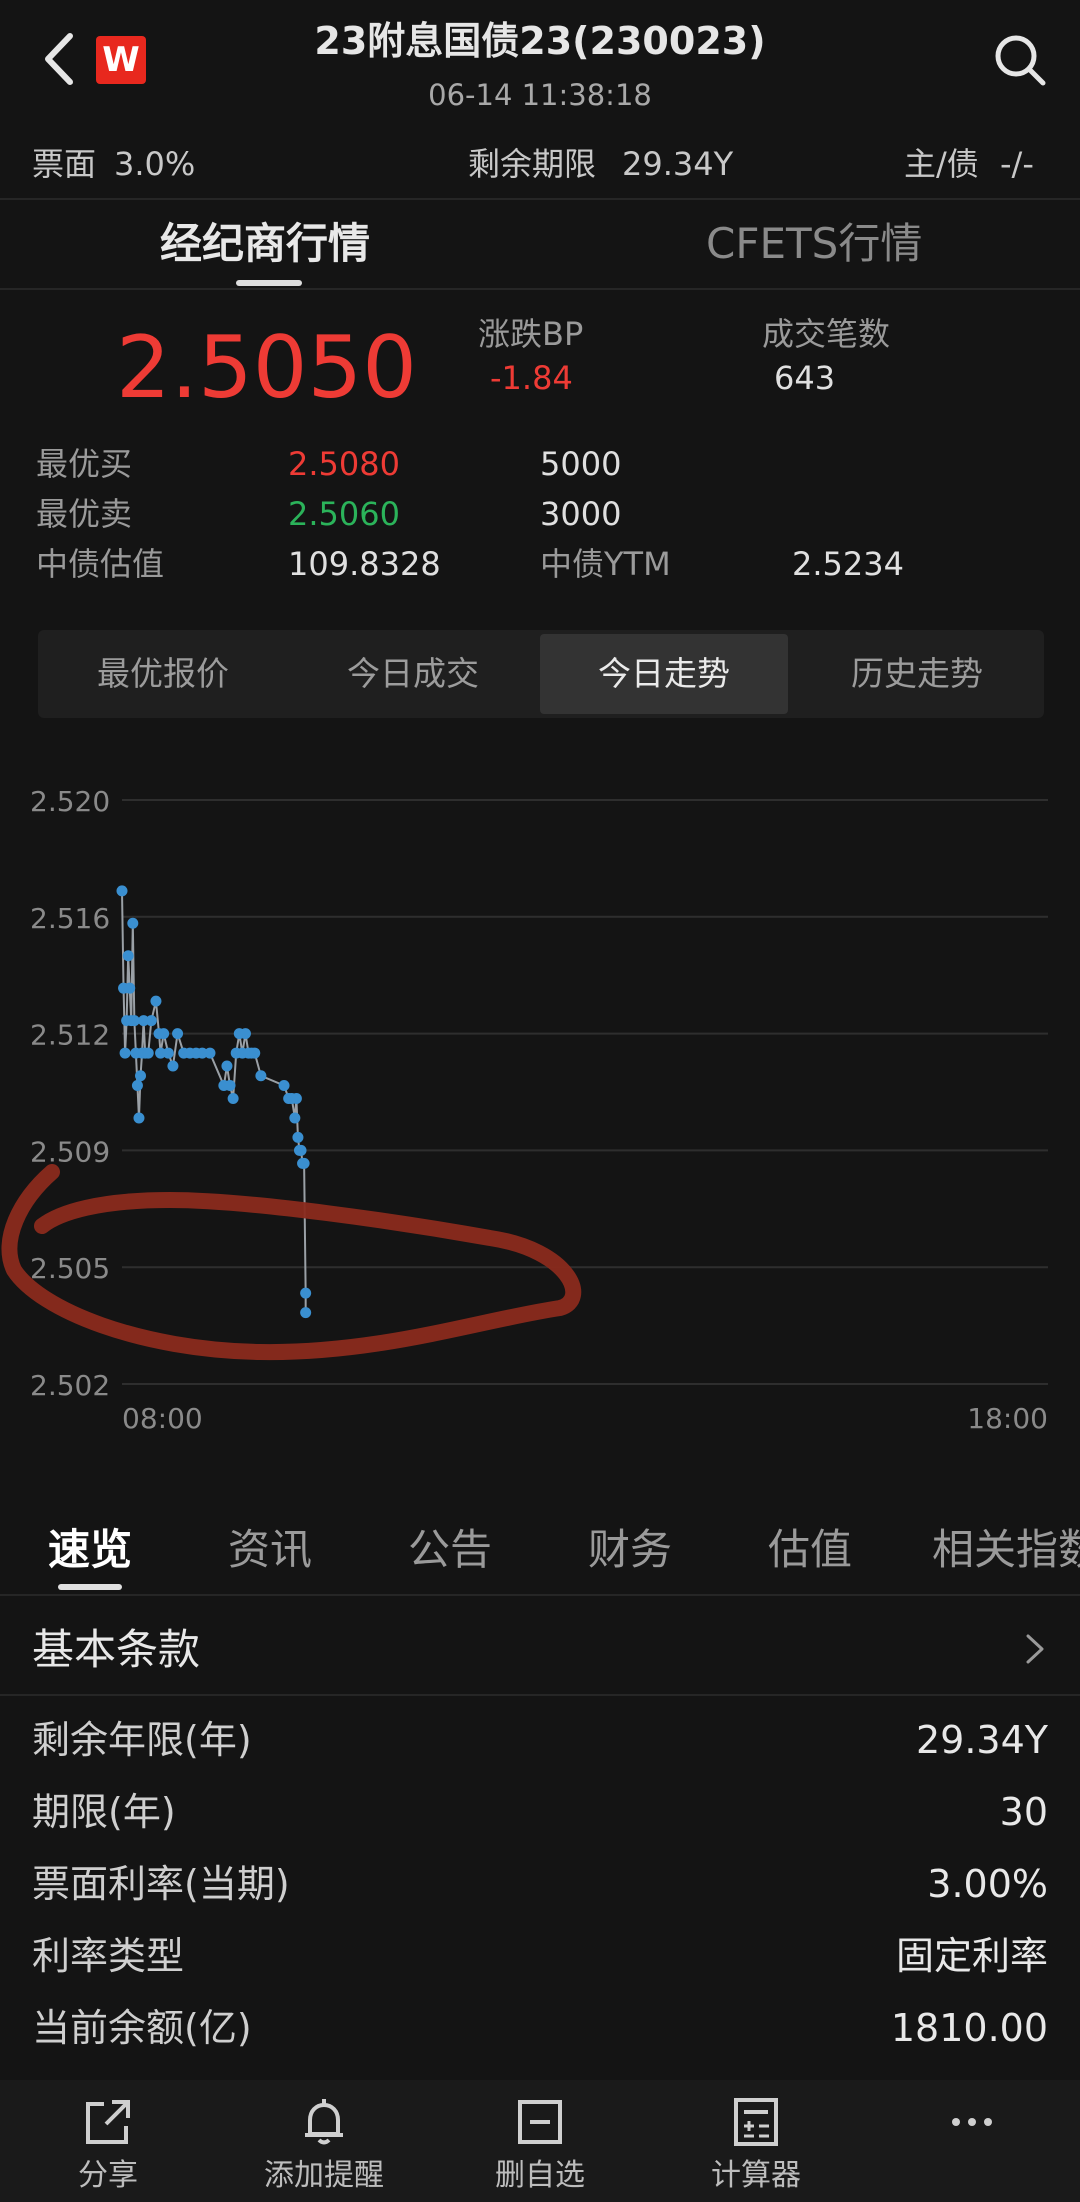  Describe the element at coordinates (324, 2122) in the screenshot. I see `bell-icon` at that location.